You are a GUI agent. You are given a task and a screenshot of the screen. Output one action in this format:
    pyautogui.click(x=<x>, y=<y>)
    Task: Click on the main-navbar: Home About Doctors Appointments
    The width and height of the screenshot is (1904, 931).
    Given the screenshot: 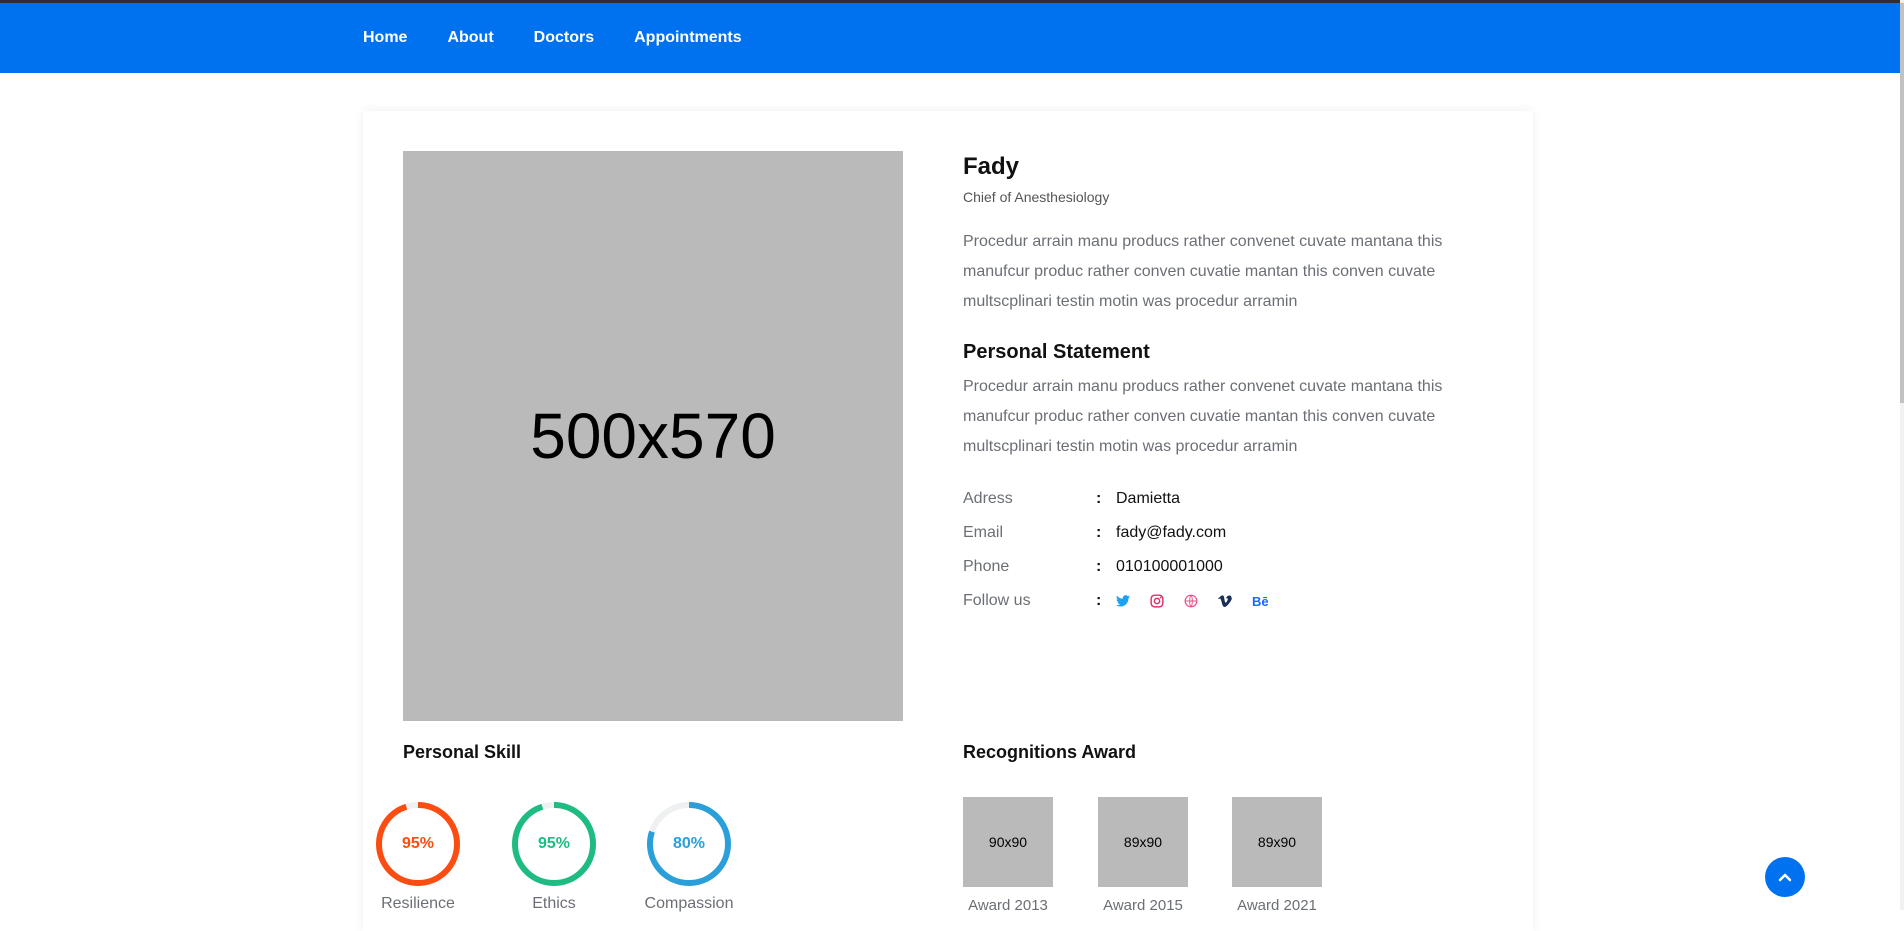 What is the action you would take?
    pyautogui.click(x=950, y=38)
    